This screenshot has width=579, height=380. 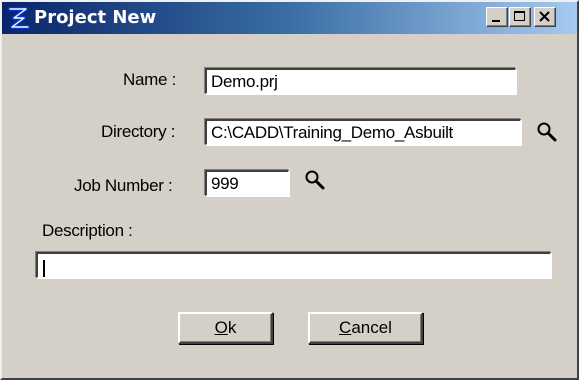 What do you see at coordinates (289, 18) in the screenshot?
I see `title-bar: Project New` at bounding box center [289, 18].